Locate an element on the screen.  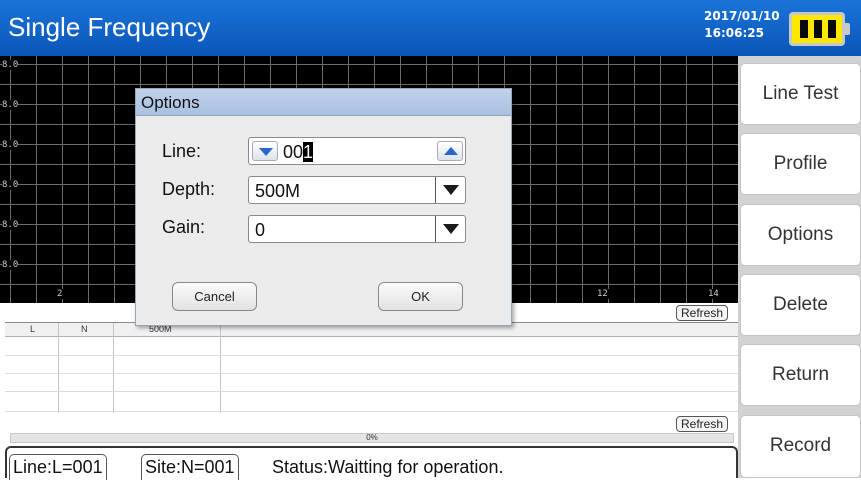
depth-select: 500M is located at coordinates (357, 190).